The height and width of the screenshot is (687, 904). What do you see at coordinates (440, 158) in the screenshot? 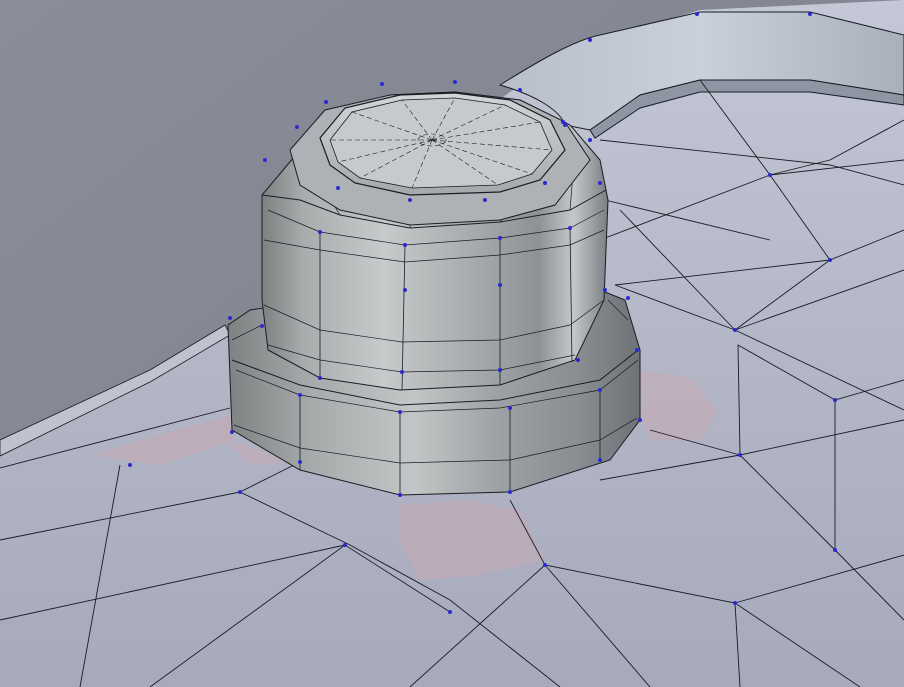
I see `cap-top` at bounding box center [440, 158].